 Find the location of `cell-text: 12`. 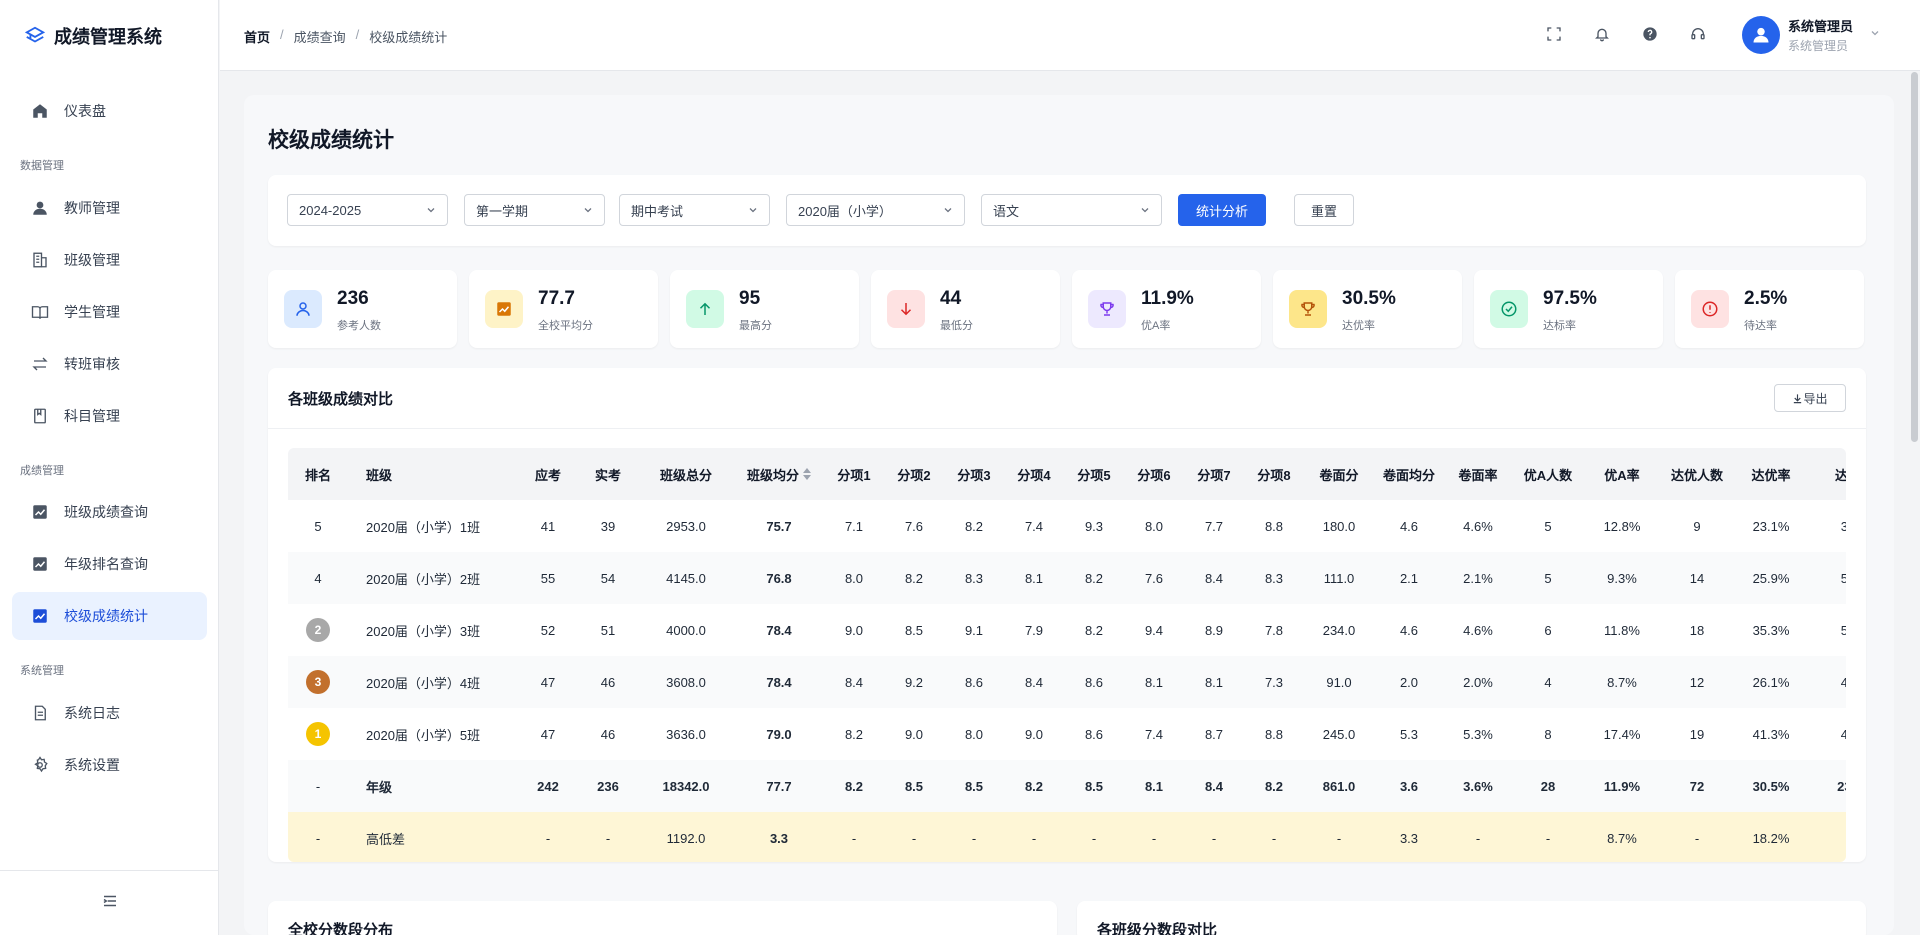

cell-text: 12 is located at coordinates (1697, 682).